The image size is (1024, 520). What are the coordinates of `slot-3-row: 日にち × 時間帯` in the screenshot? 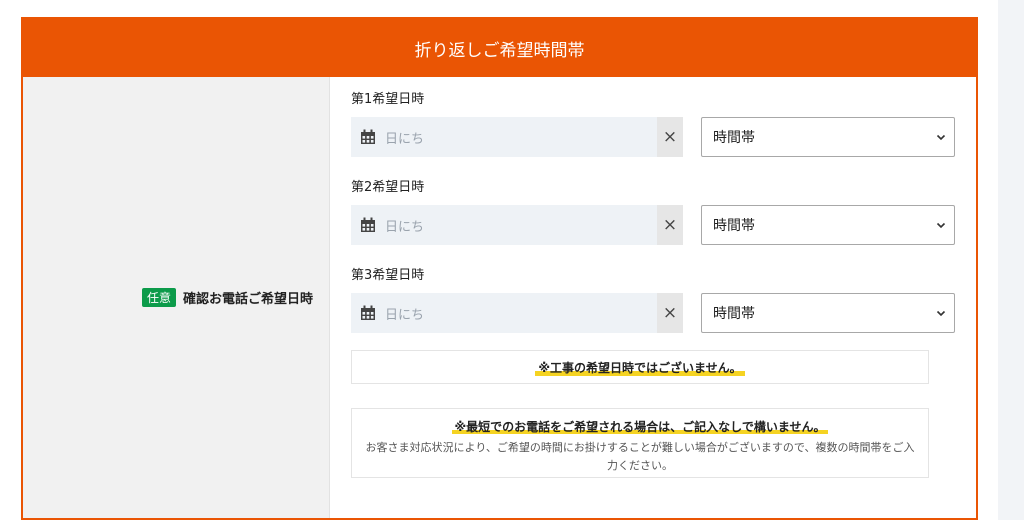 It's located at (653, 313).